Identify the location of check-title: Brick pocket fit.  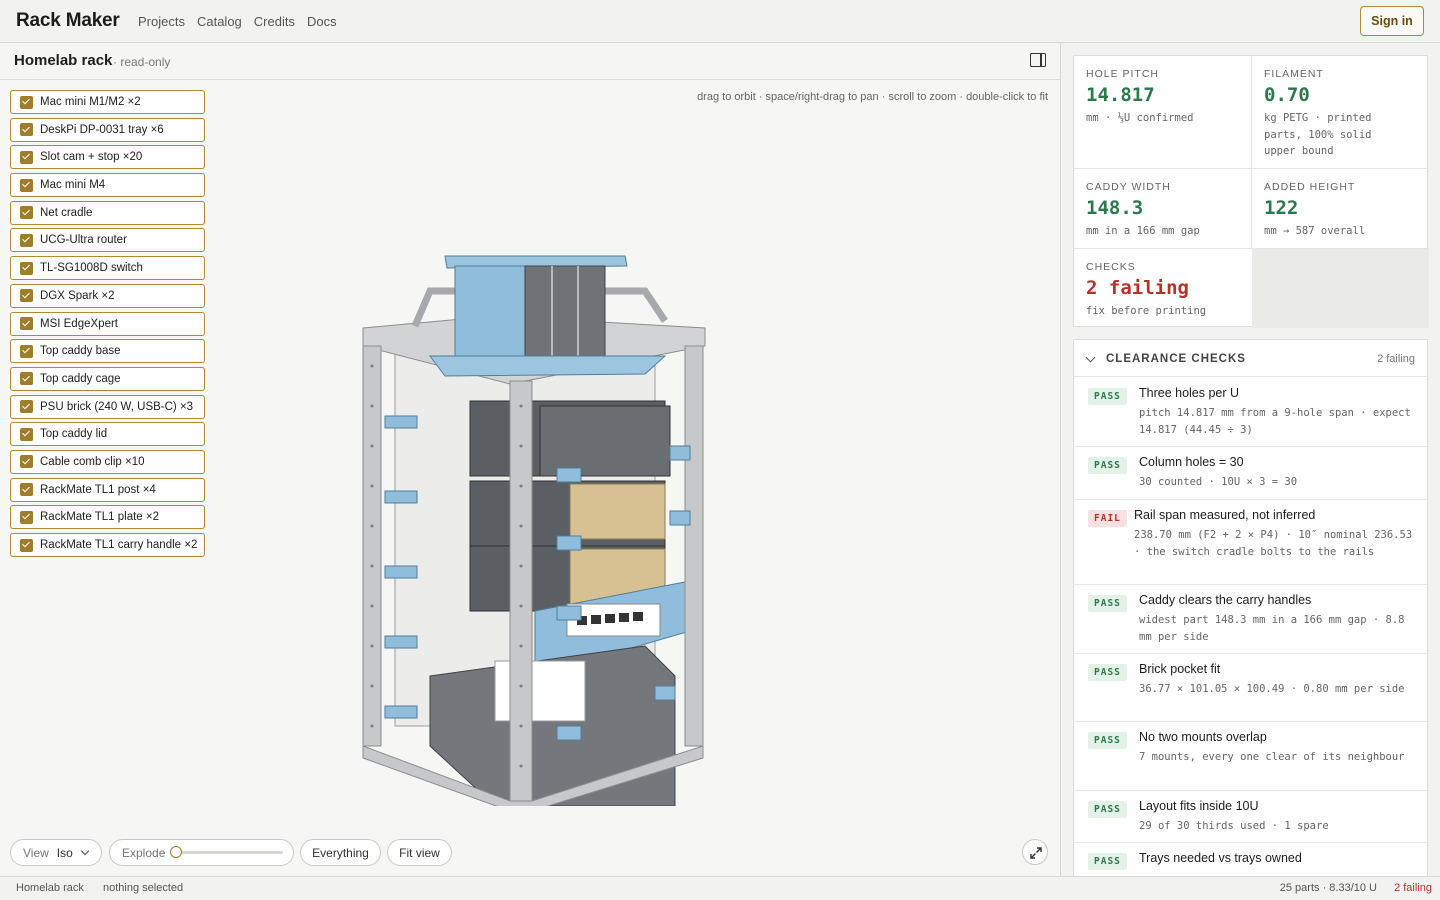
(1180, 669).